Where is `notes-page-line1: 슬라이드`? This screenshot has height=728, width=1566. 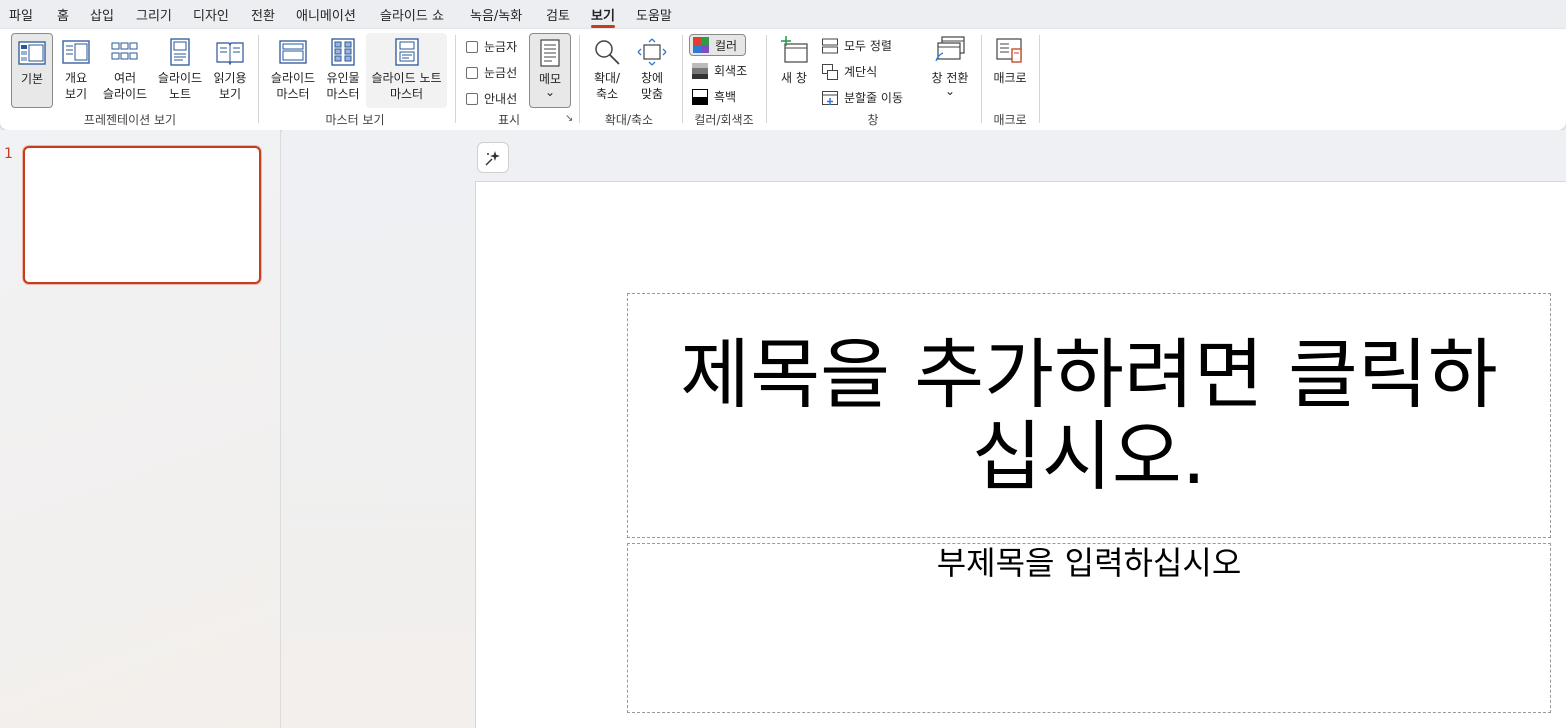
notes-page-line1: 슬라이드 is located at coordinates (180, 78).